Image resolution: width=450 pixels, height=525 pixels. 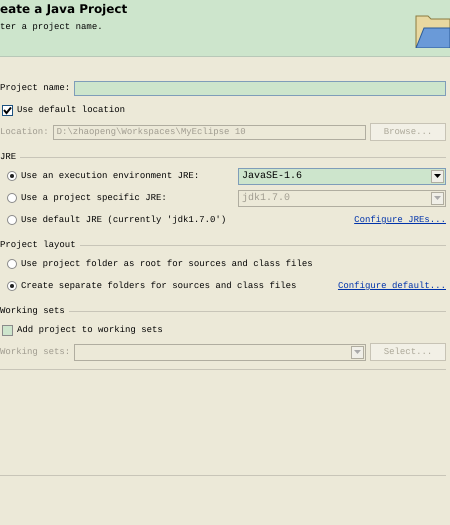 What do you see at coordinates (123, 220) in the screenshot?
I see `radio-label: Use default JRE (currently 'jdk1.7.0')` at bounding box center [123, 220].